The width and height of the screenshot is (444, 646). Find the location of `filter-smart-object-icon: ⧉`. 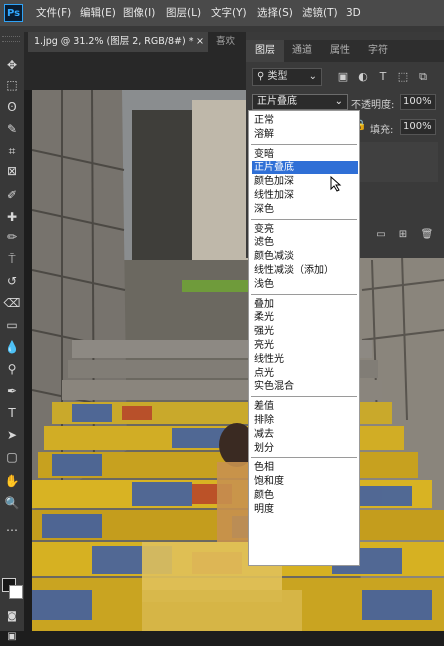

filter-smart-object-icon: ⧉ is located at coordinates (423, 77).